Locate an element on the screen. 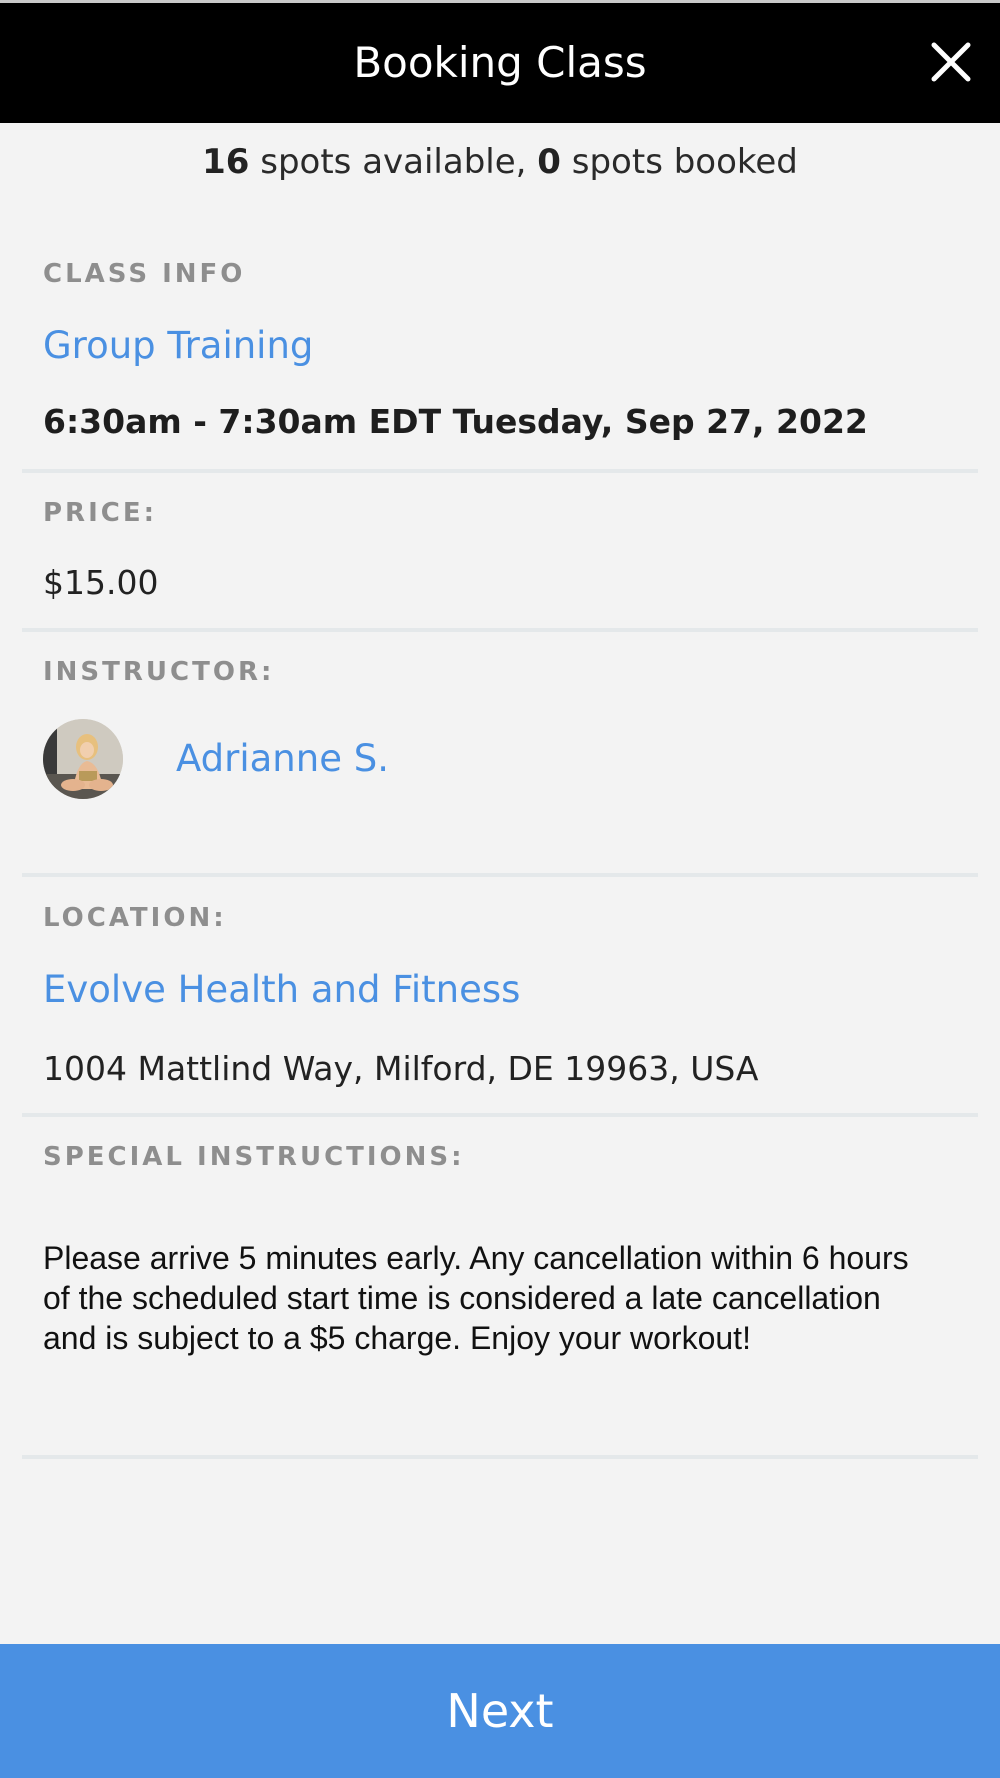 The image size is (1000, 1778). close-button is located at coordinates (951, 62).